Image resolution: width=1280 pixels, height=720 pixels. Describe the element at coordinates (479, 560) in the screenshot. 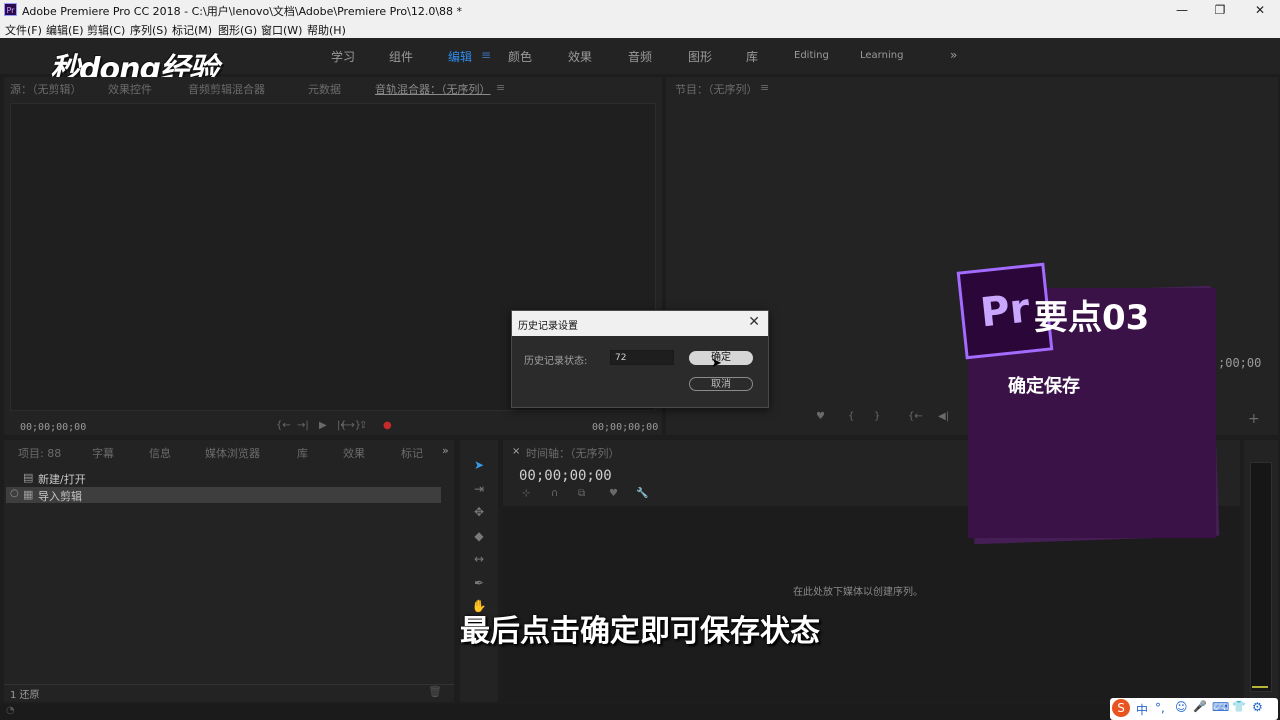

I see `slip-tool-icon: ↔` at that location.